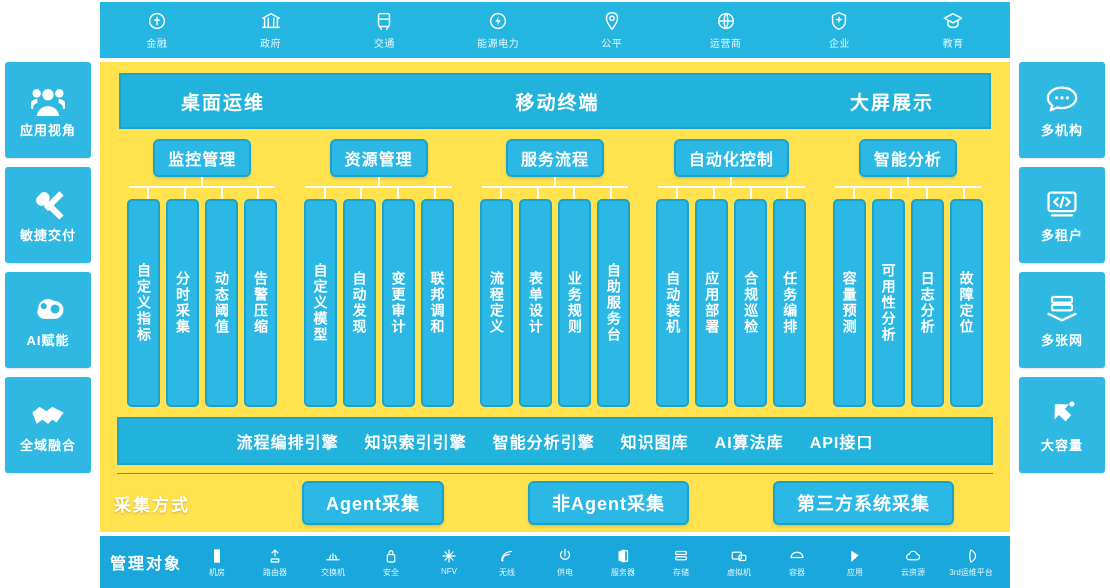 This screenshot has height=588, width=1110. I want to click on capability-group-head: 监控管理, so click(202, 158).